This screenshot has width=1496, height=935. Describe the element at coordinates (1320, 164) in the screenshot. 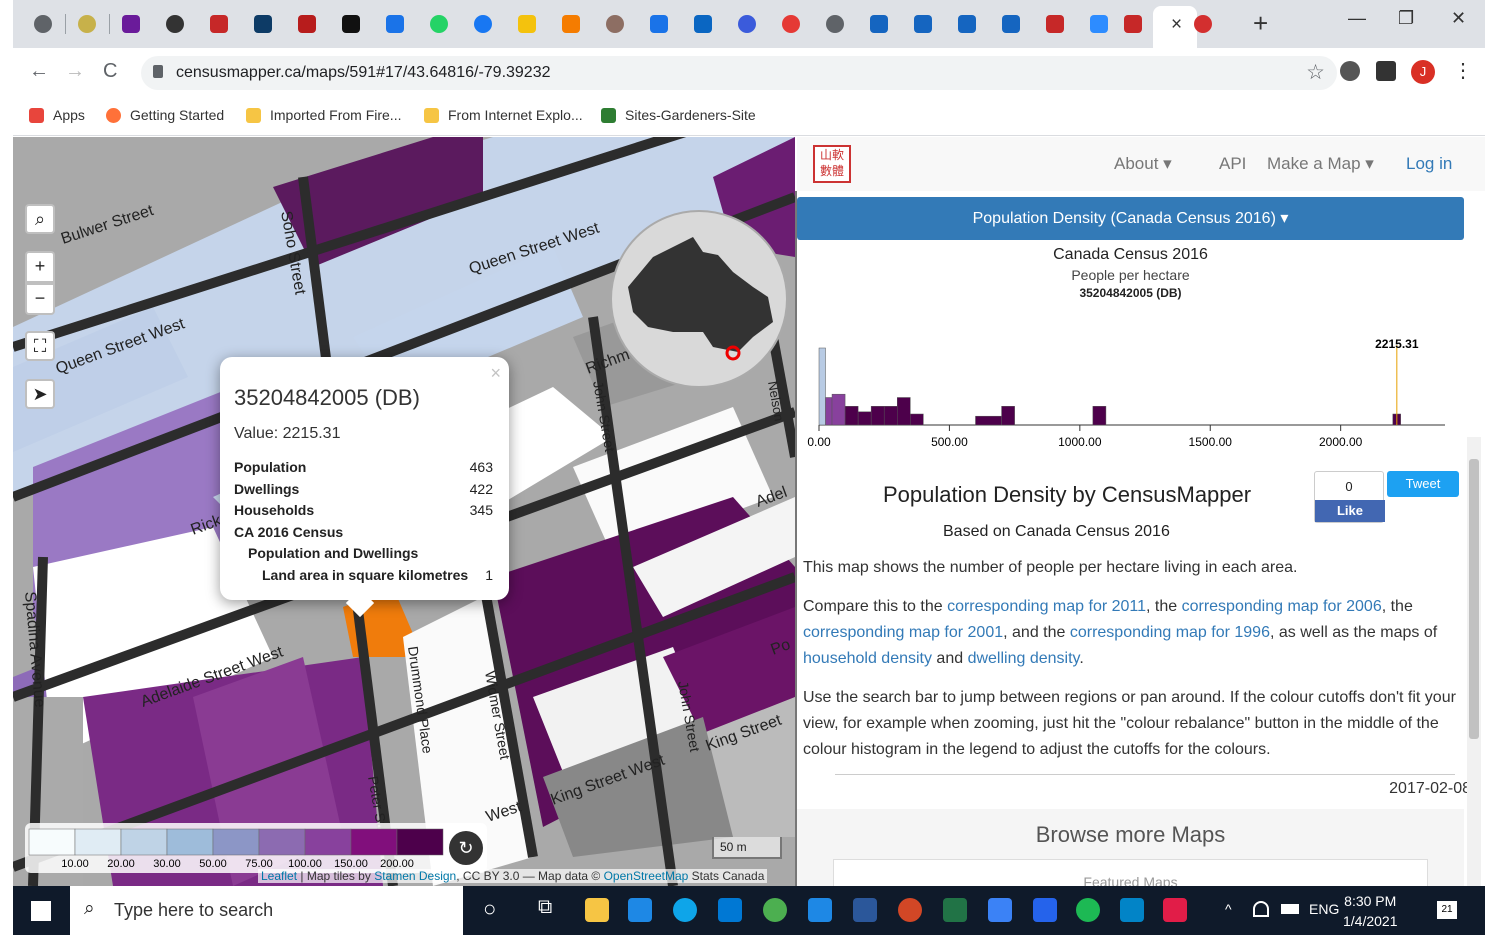

I see `nav-make-map: Make a Map ▾` at that location.